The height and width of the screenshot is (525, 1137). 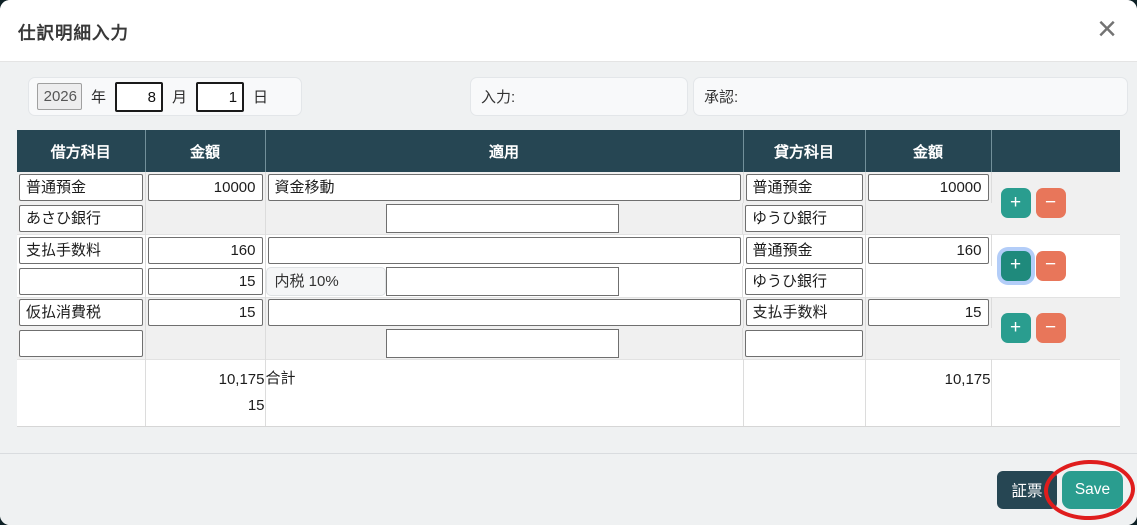 What do you see at coordinates (910, 96) in the screenshot?
I see `approval-by-field: 承認:` at bounding box center [910, 96].